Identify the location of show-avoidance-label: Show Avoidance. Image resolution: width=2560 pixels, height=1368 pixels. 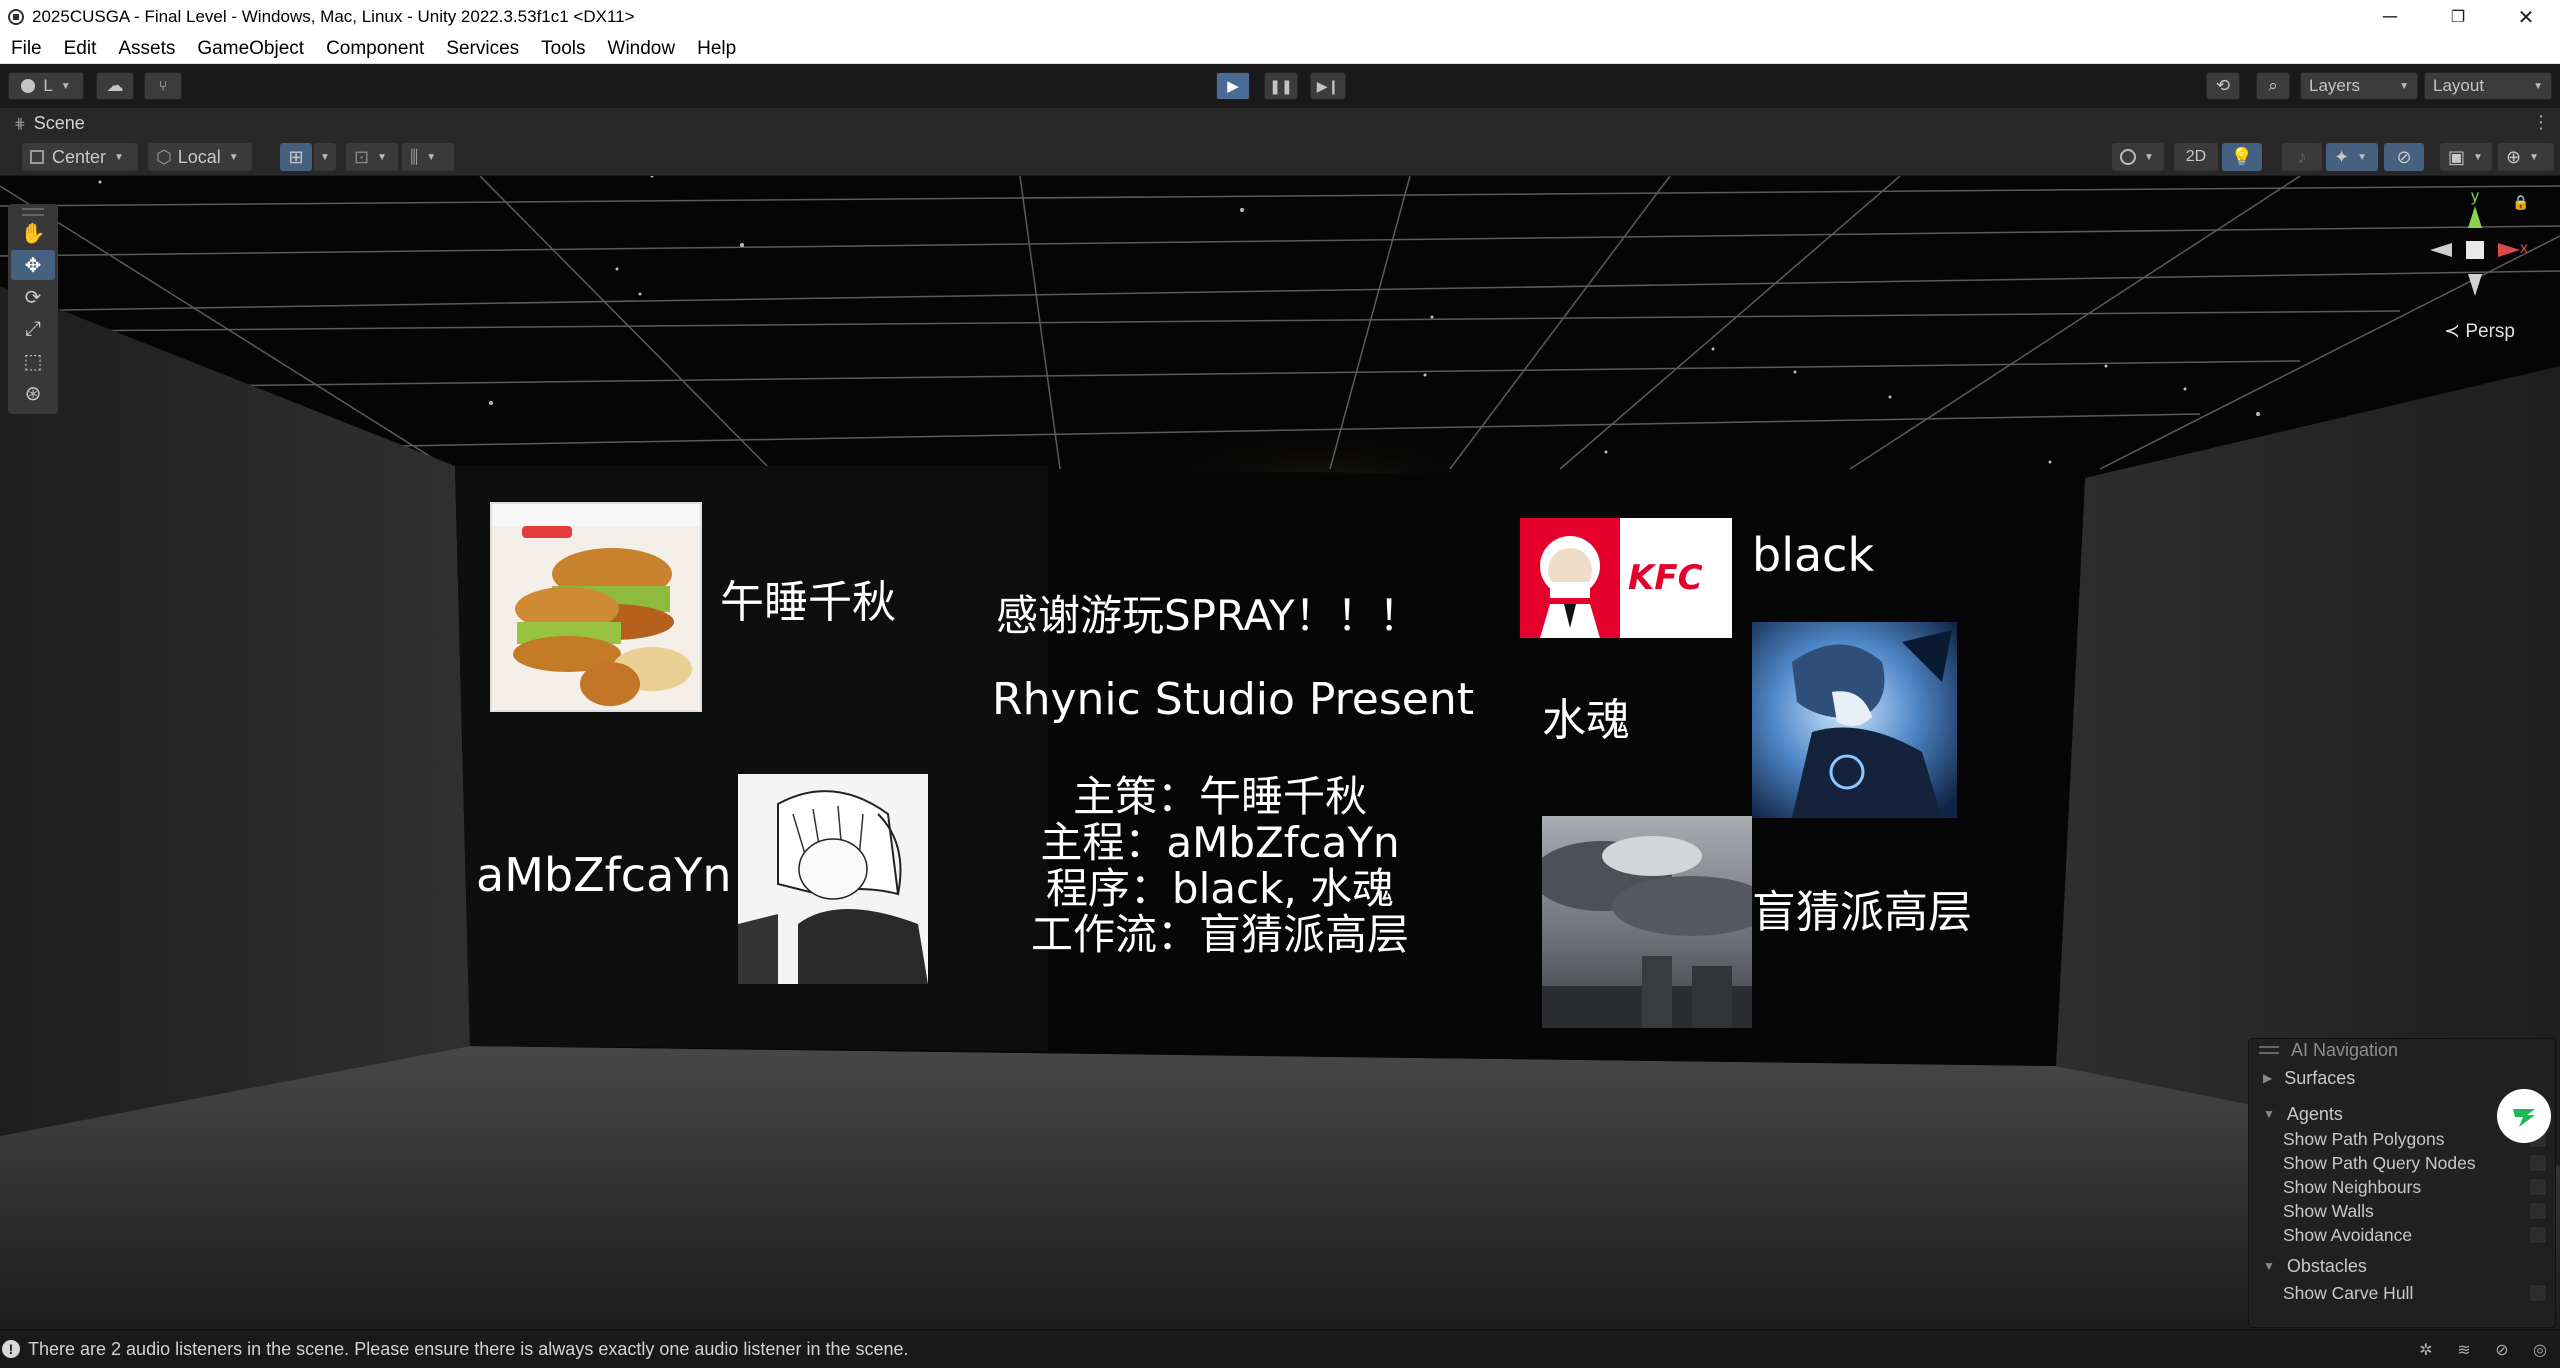
(2348, 1234).